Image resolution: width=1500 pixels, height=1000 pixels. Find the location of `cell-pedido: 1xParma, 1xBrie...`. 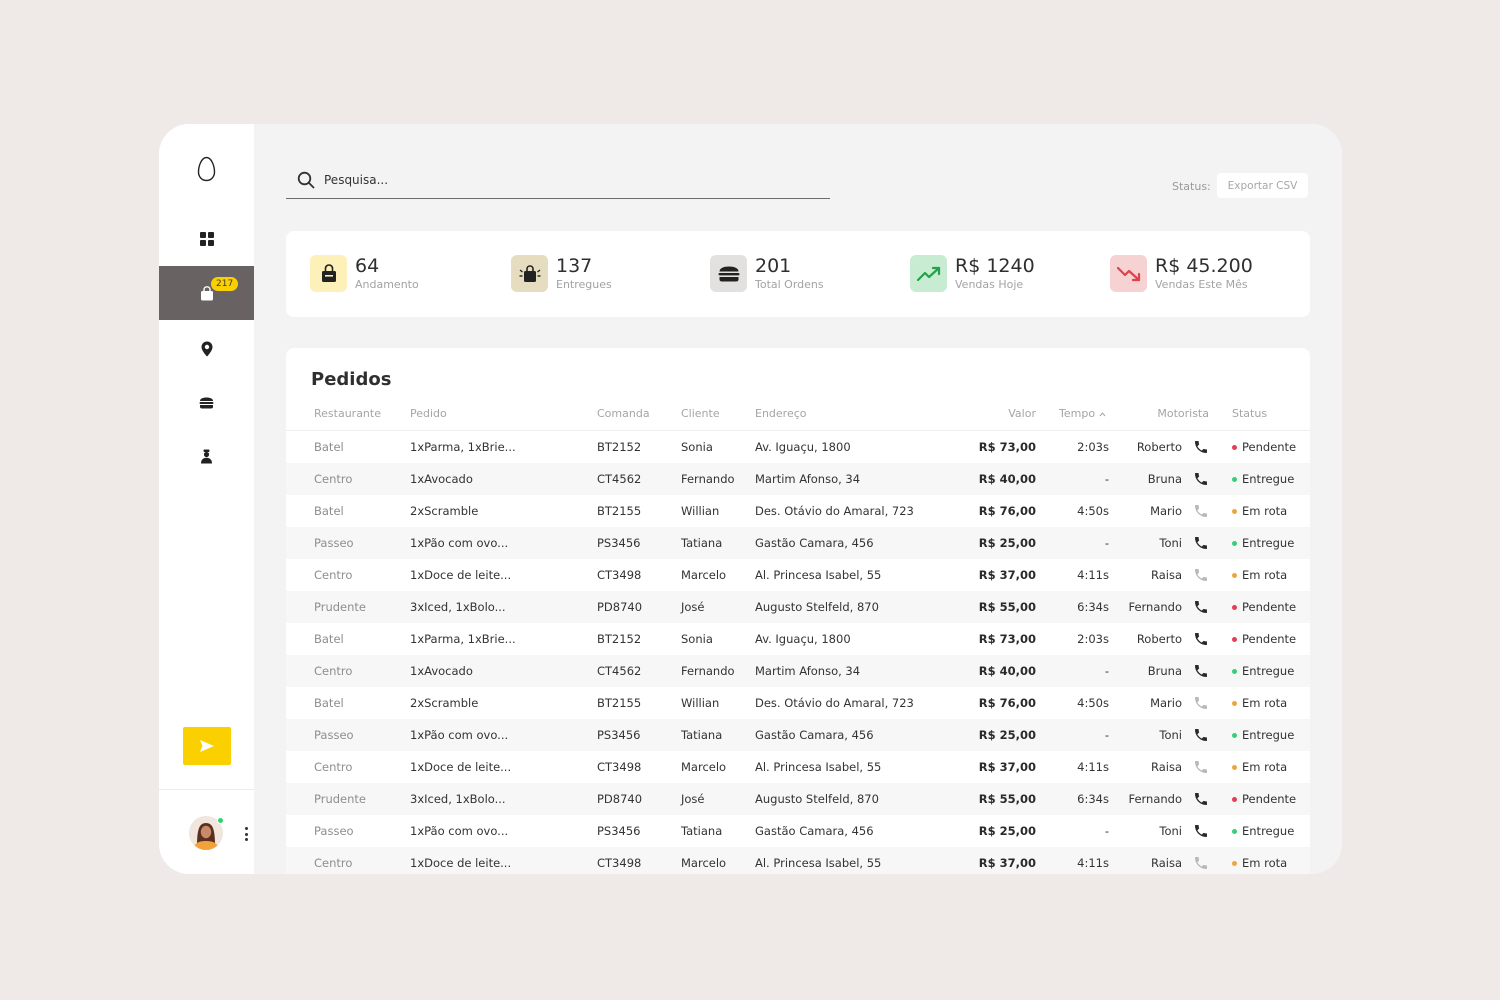

cell-pedido: 1xParma, 1xBrie... is located at coordinates (463, 639).